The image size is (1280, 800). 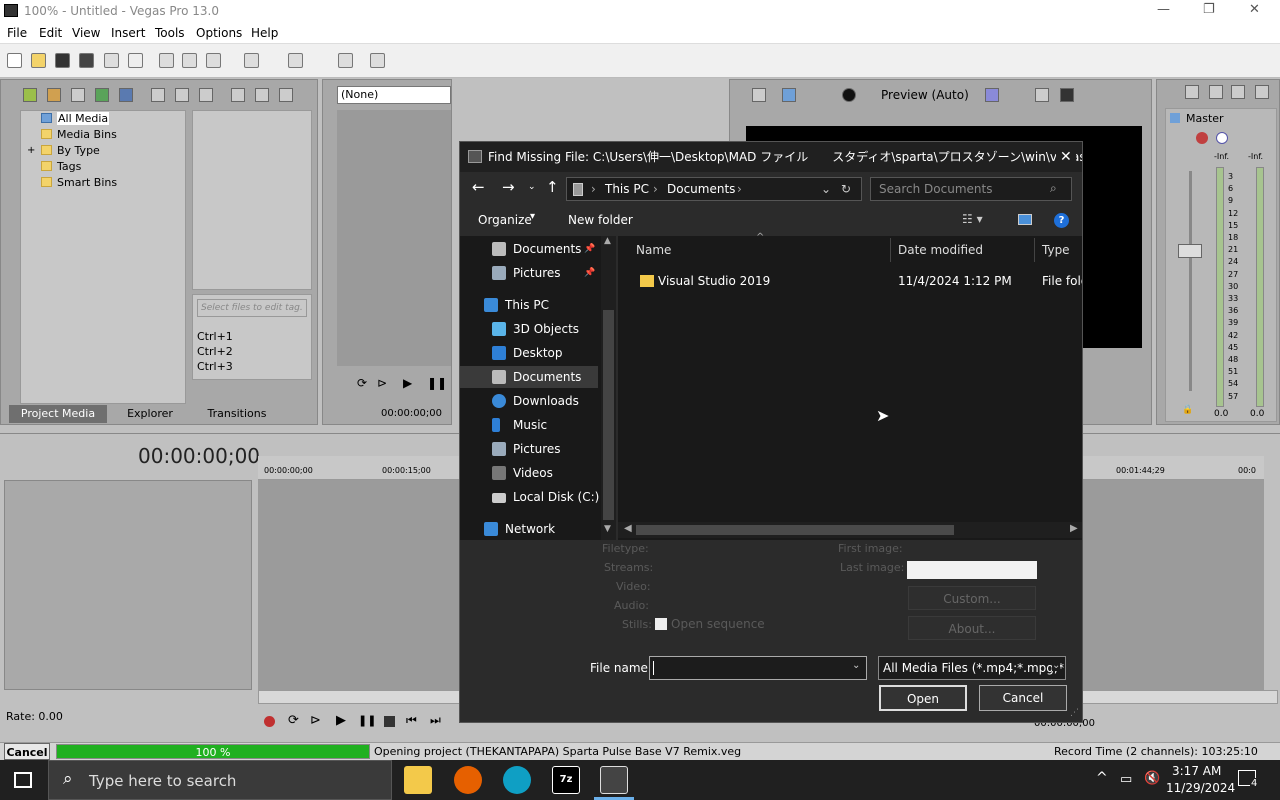 I want to click on search-input: Search Documents, so click(x=971, y=189).